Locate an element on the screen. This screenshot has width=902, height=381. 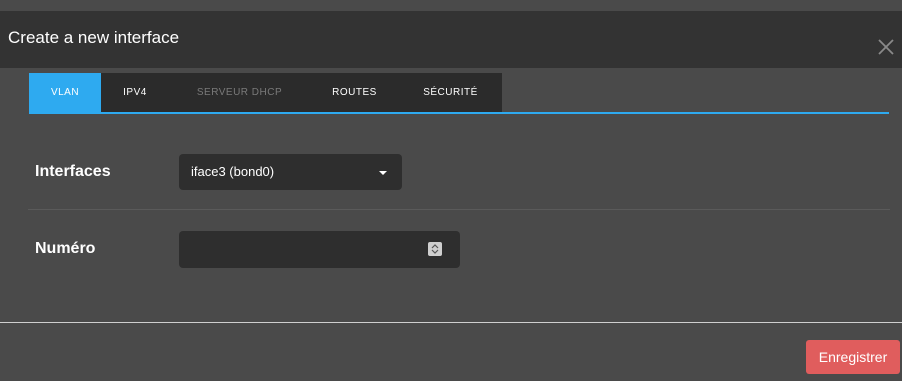
close-icon is located at coordinates (886, 47).